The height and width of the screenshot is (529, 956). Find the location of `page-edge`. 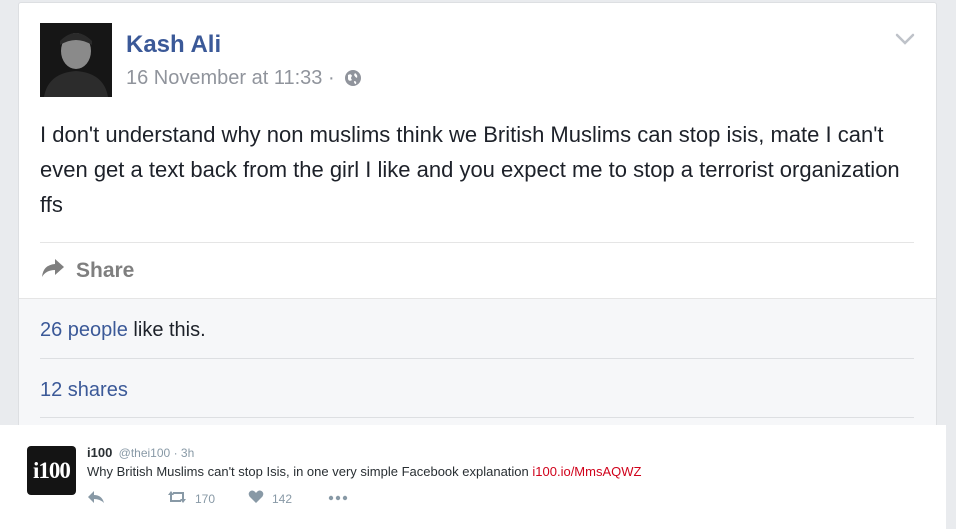

page-edge is located at coordinates (951, 264).